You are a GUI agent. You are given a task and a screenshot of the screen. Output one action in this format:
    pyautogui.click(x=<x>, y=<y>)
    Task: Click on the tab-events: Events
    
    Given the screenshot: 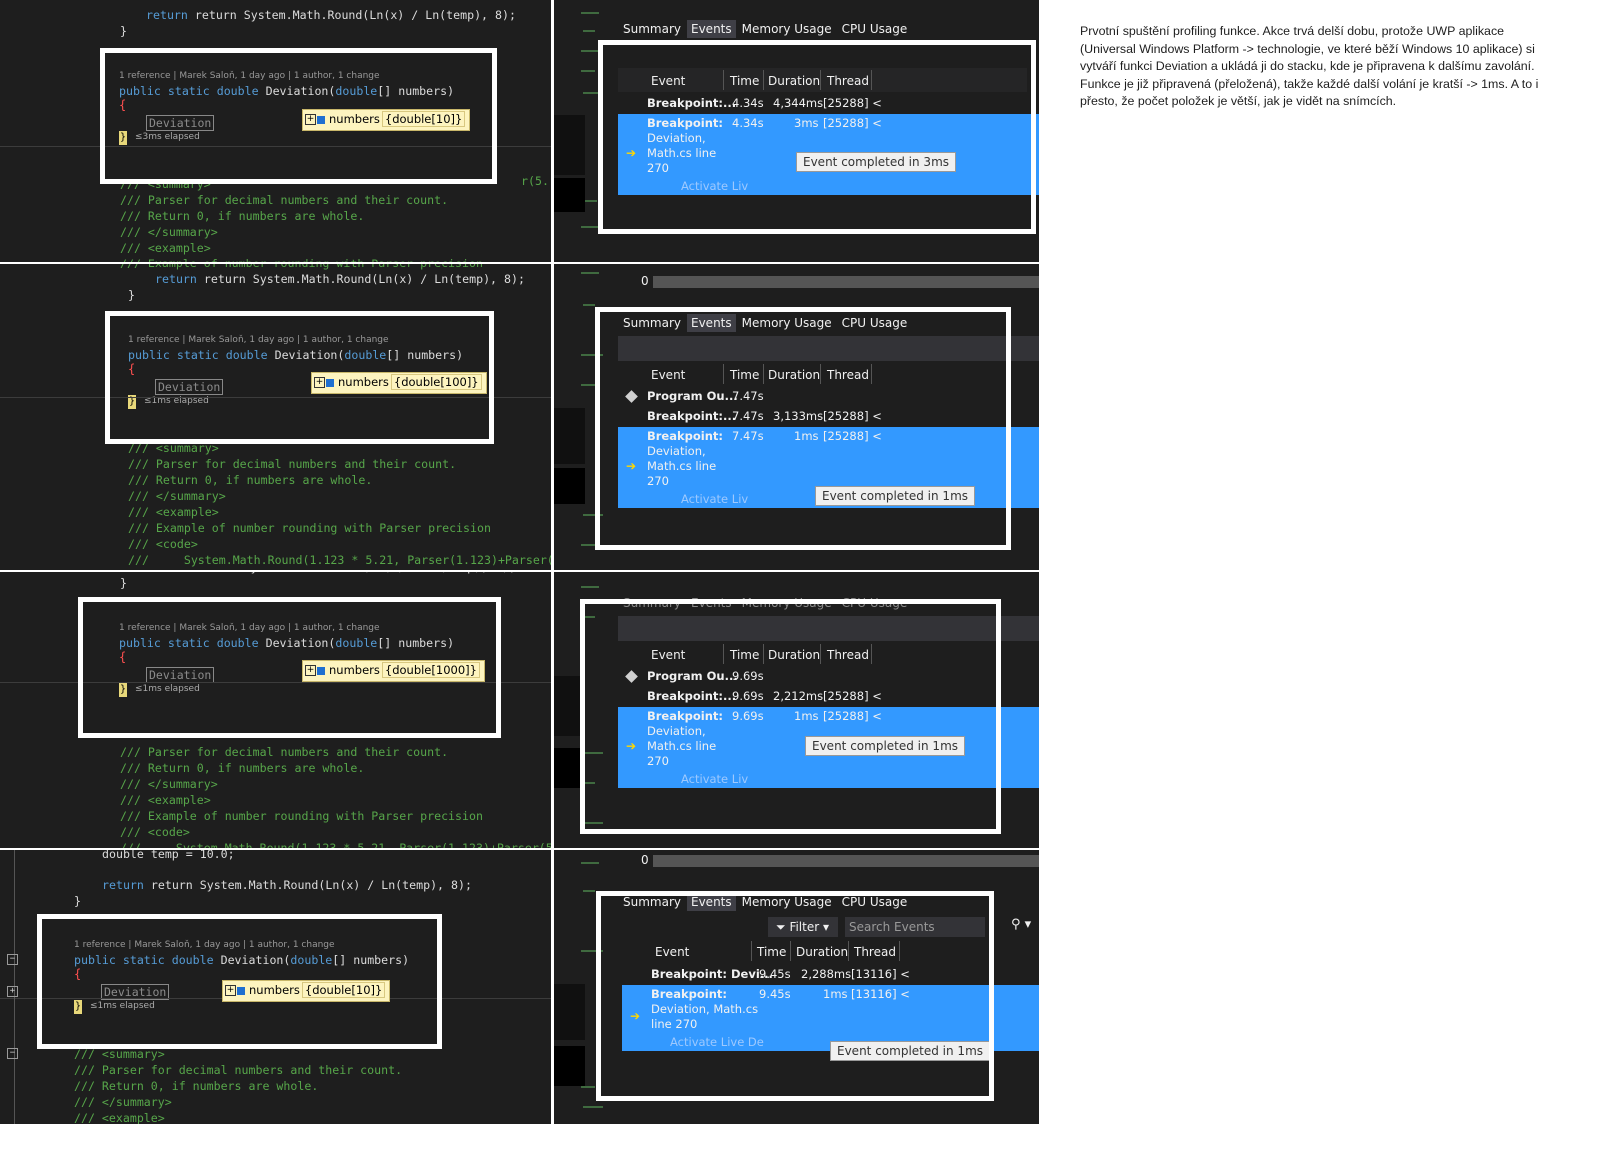 What is the action you would take?
    pyautogui.click(x=711, y=29)
    